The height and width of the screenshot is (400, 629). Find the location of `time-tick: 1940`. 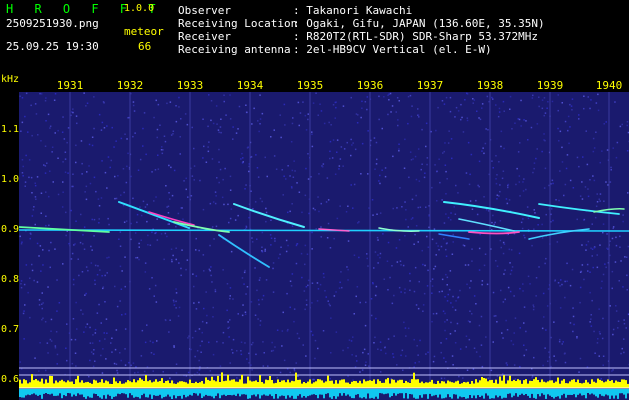

time-tick: 1940 is located at coordinates (609, 85).